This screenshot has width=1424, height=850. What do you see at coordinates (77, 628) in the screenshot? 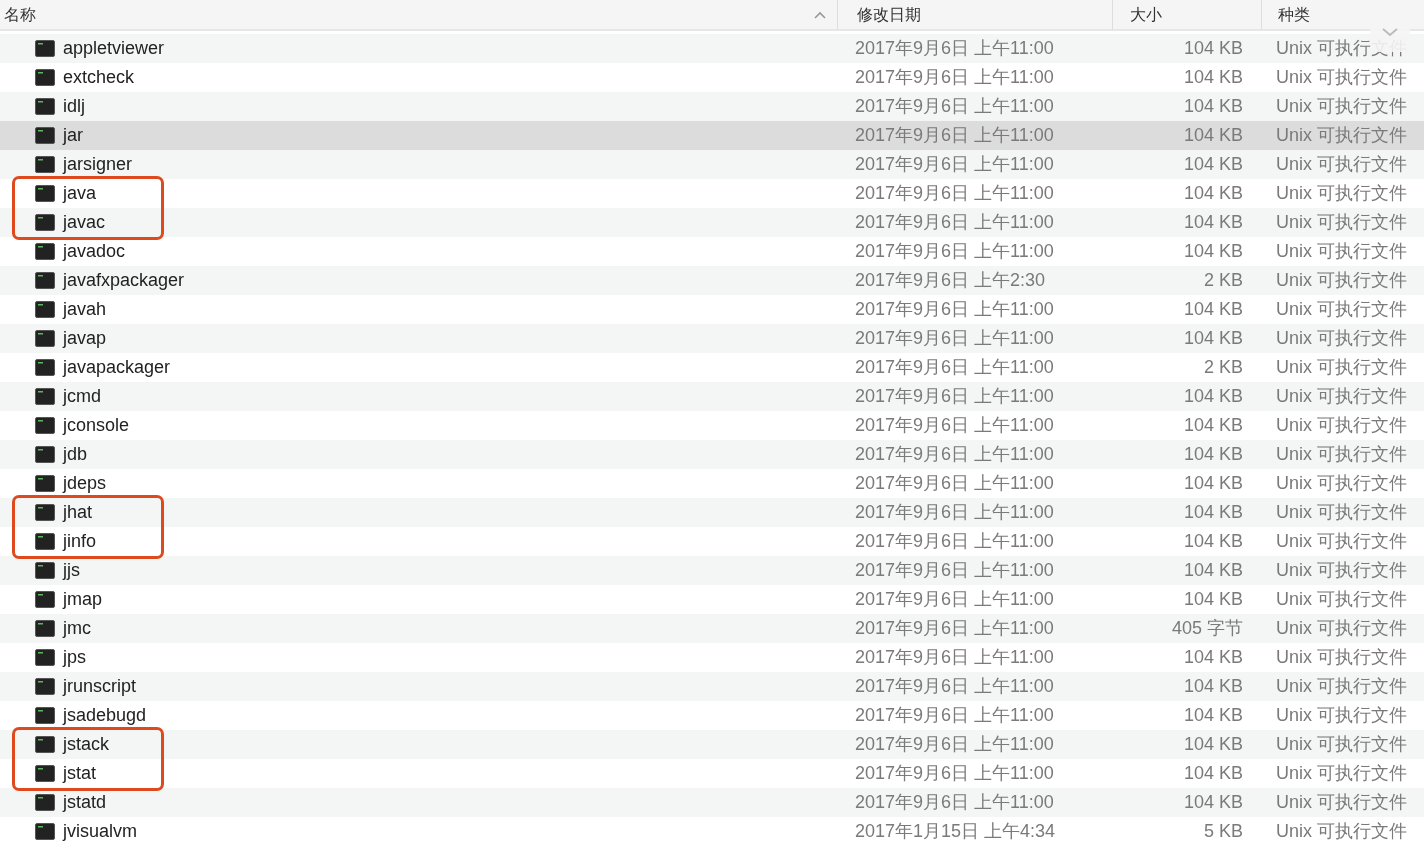
I see `file-name: jmc` at bounding box center [77, 628].